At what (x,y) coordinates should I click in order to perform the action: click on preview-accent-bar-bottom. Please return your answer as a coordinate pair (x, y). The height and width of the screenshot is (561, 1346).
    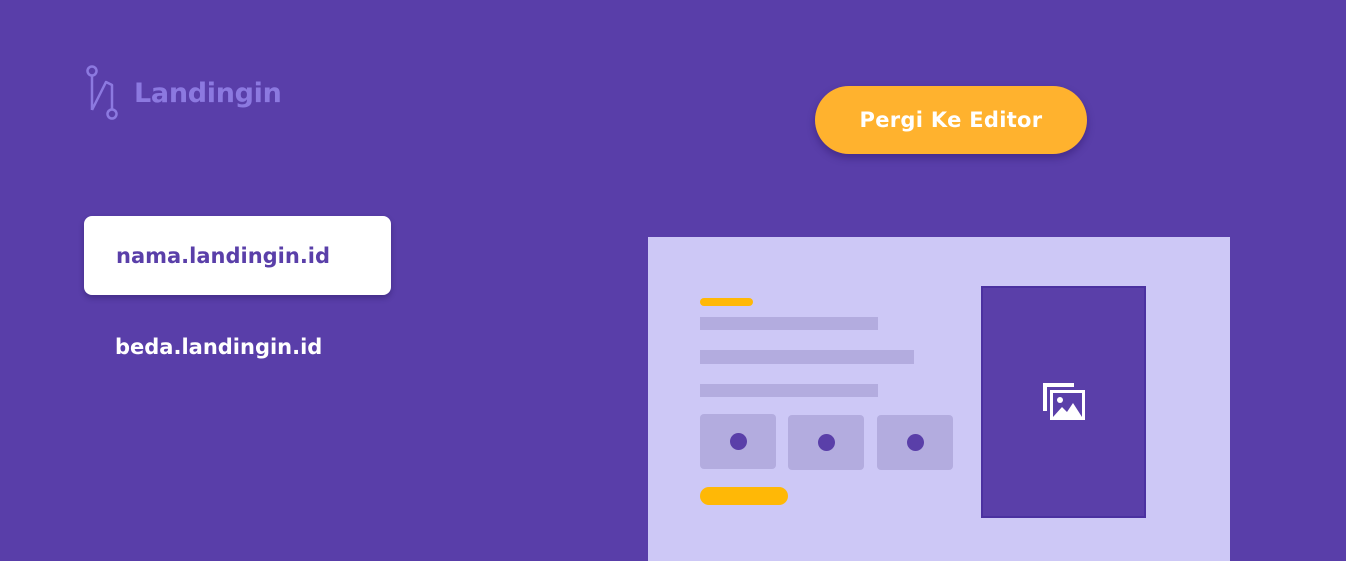
    Looking at the image, I should click on (744, 496).